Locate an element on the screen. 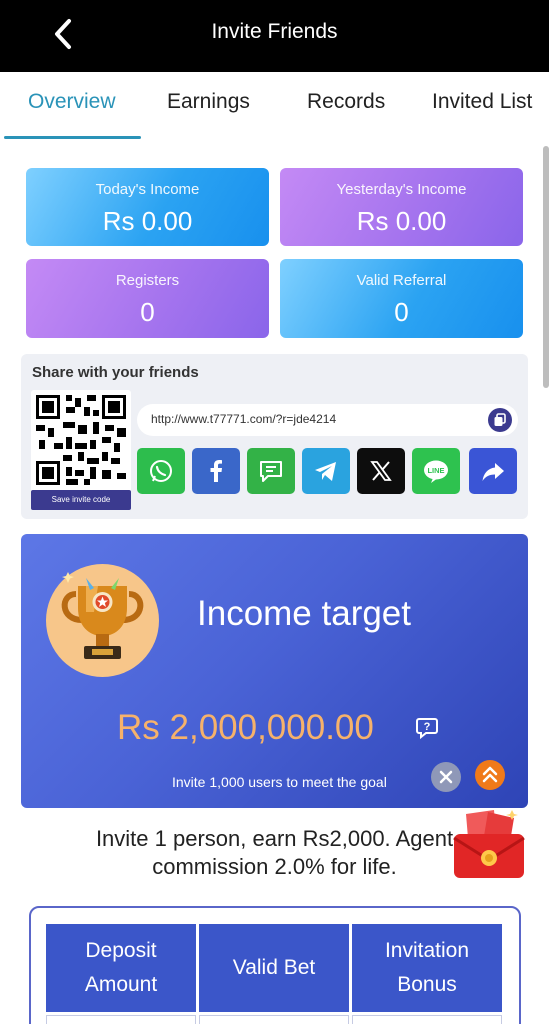  copy-icon is located at coordinates (500, 419).